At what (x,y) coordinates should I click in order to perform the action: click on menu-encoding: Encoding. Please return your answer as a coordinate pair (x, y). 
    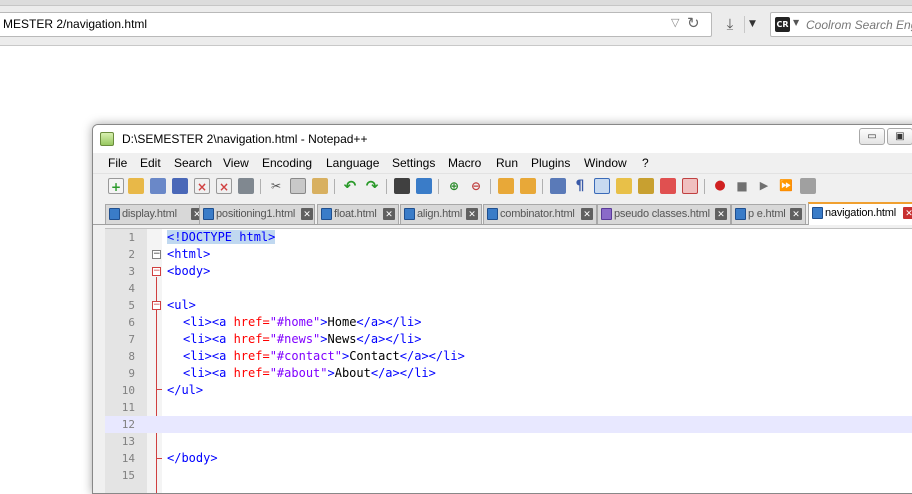
    Looking at the image, I should click on (287, 163).